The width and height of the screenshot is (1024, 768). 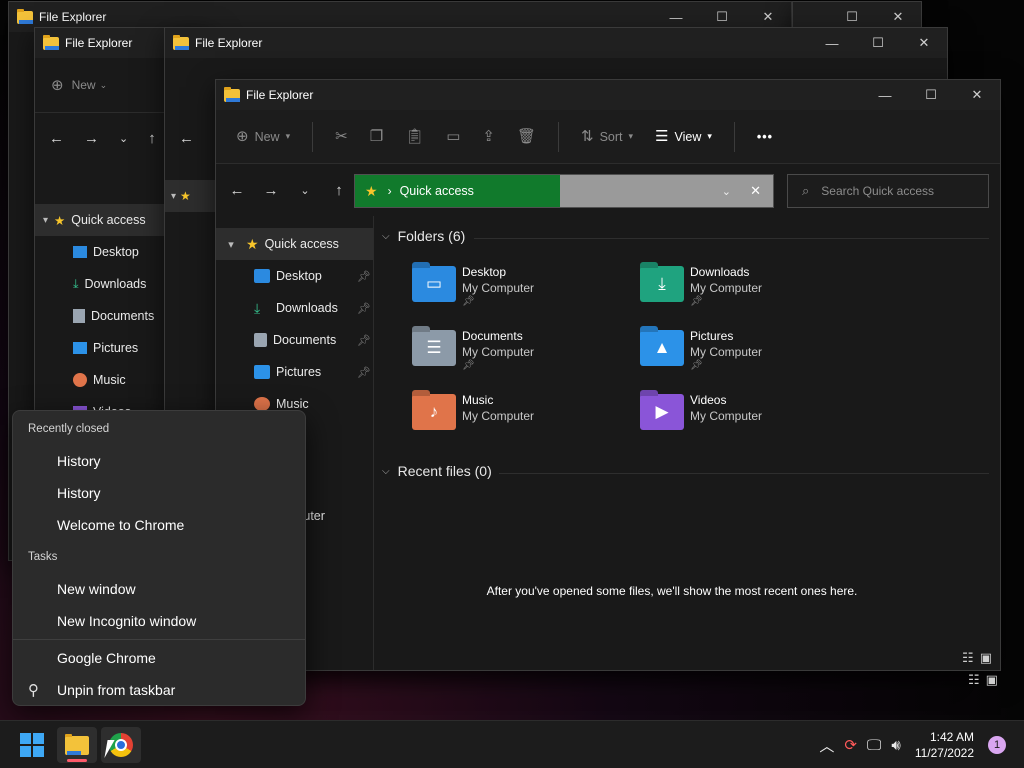 I want to click on folder-location: My Computer, so click(x=498, y=352).